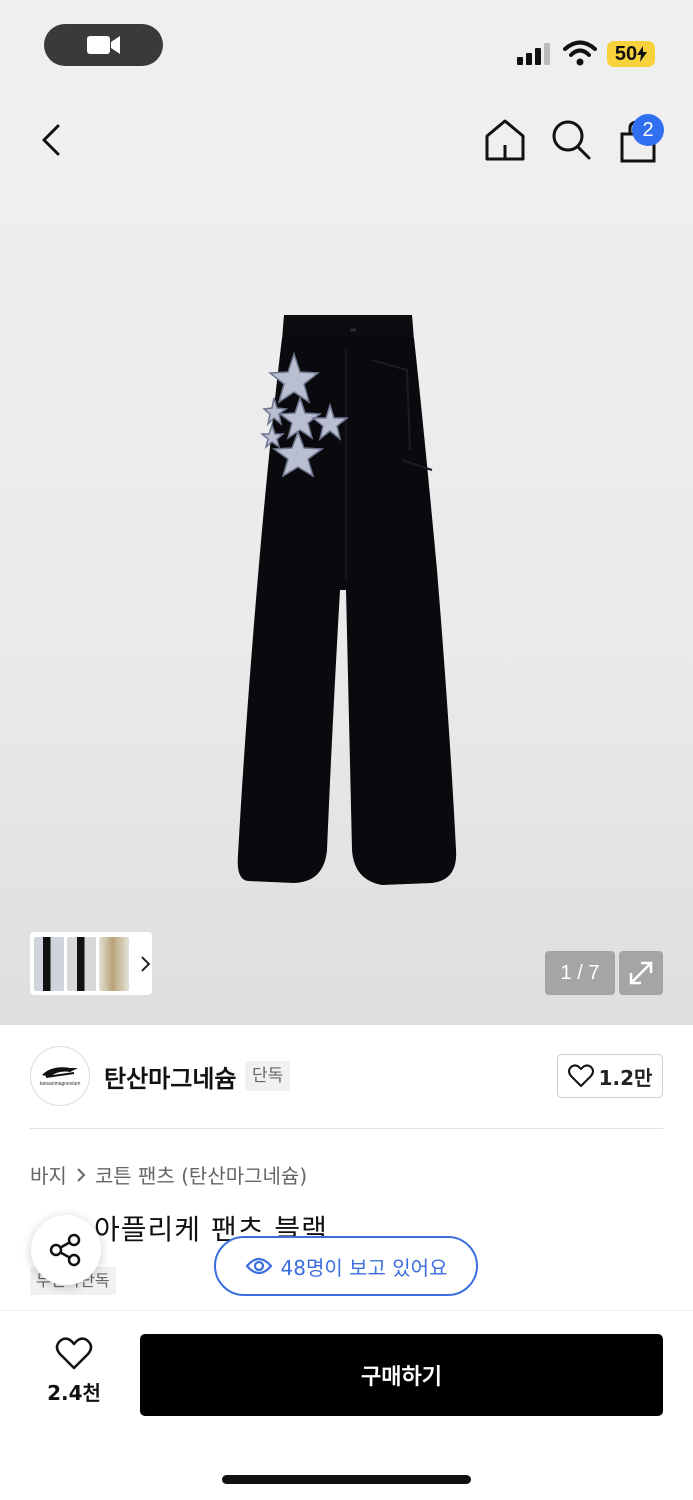 The image size is (693, 1500). I want to click on brand-row: tansanmagnesium 탄산마그네슘 단독 1.2만, so click(346, 1076).